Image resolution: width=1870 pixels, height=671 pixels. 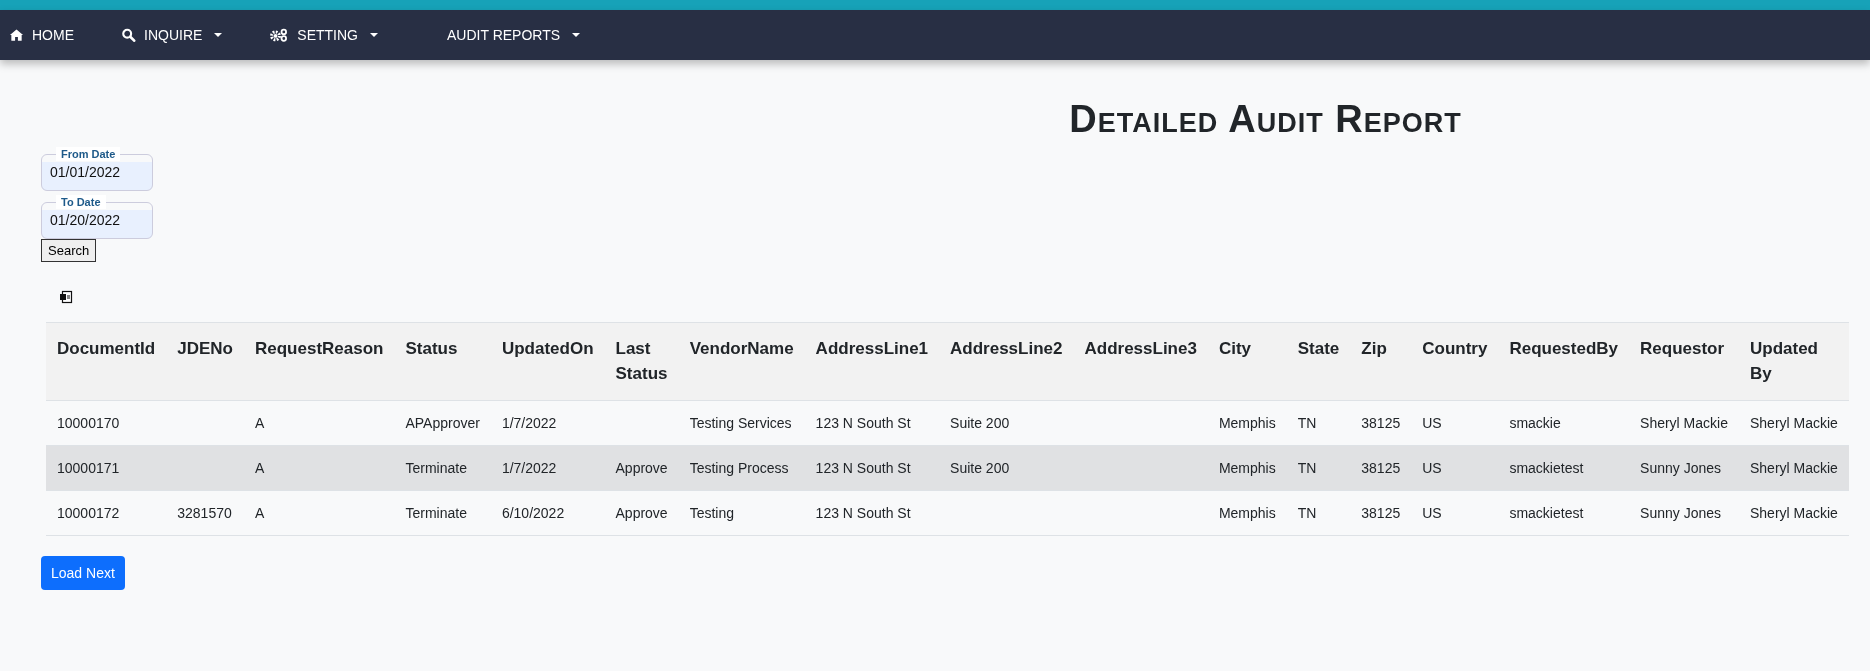 I want to click on column-header: City, so click(x=1247, y=361).